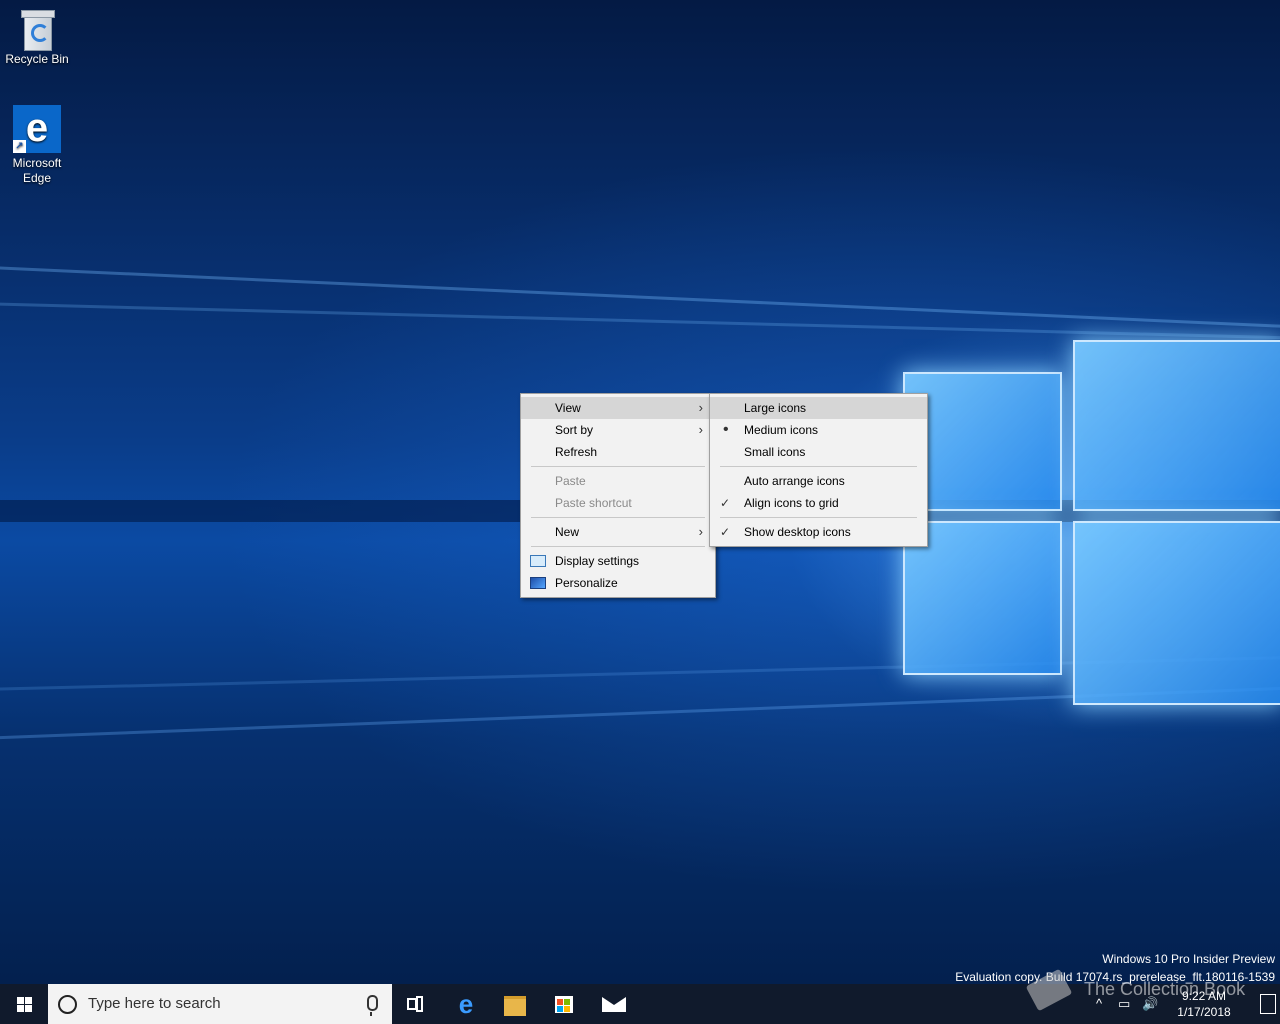  I want to click on submenu-item-label: Small icons, so click(775, 452).